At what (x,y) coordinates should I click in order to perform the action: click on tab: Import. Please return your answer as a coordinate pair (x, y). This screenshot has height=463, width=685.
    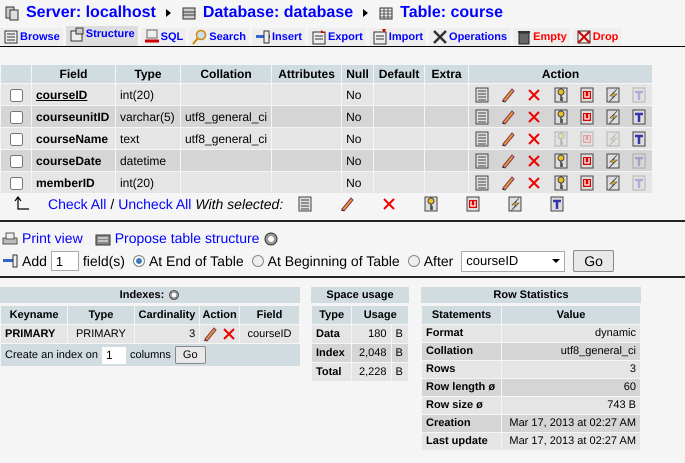
    Looking at the image, I should click on (397, 37).